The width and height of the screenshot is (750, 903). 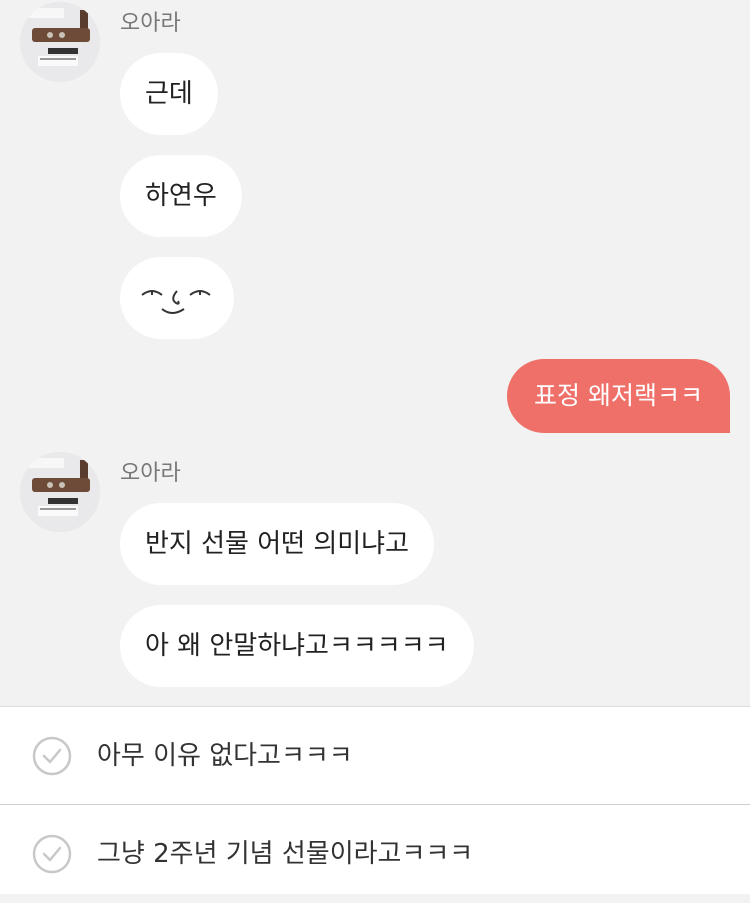 What do you see at coordinates (618, 396) in the screenshot?
I see `my-message-bubble: 표정 왜저랙ㅋㅋ` at bounding box center [618, 396].